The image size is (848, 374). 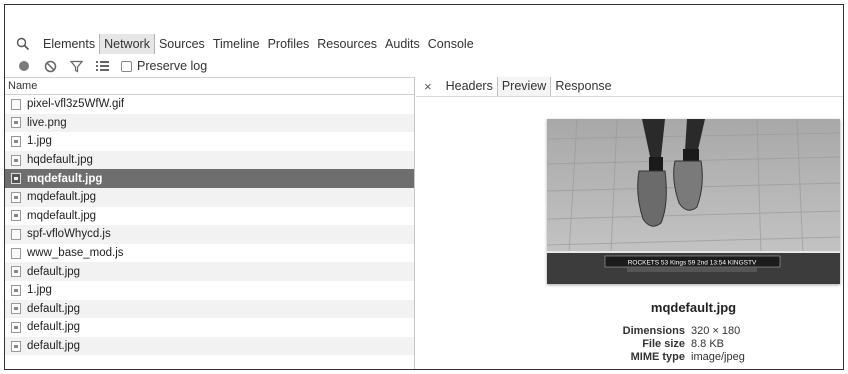 What do you see at coordinates (629, 87) in the screenshot?
I see `detail-tabbar: × Headers Preview Response` at bounding box center [629, 87].